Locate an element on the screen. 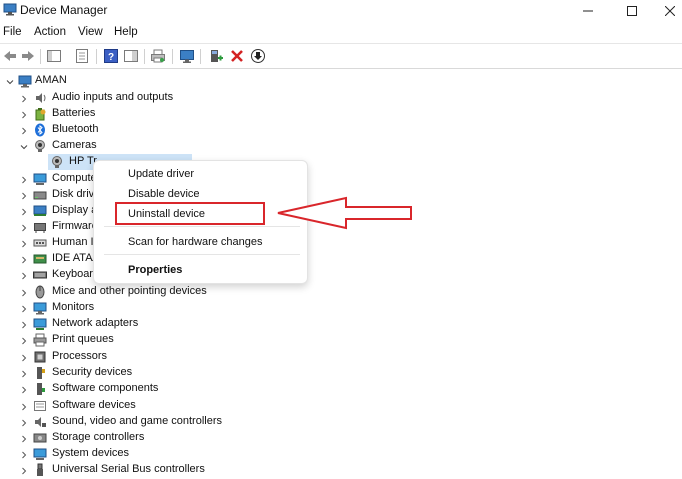 The width and height of the screenshot is (682, 479). tree-node-label: Disk driv is located at coordinates (73, 194).